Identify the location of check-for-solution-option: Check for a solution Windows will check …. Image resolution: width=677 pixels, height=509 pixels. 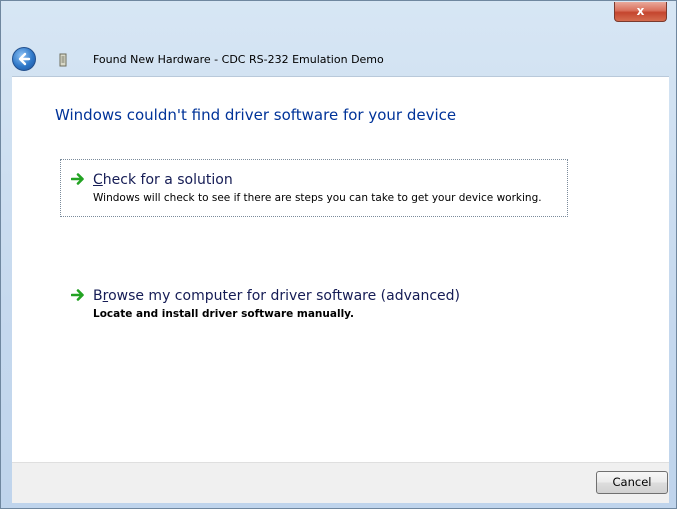
(314, 188).